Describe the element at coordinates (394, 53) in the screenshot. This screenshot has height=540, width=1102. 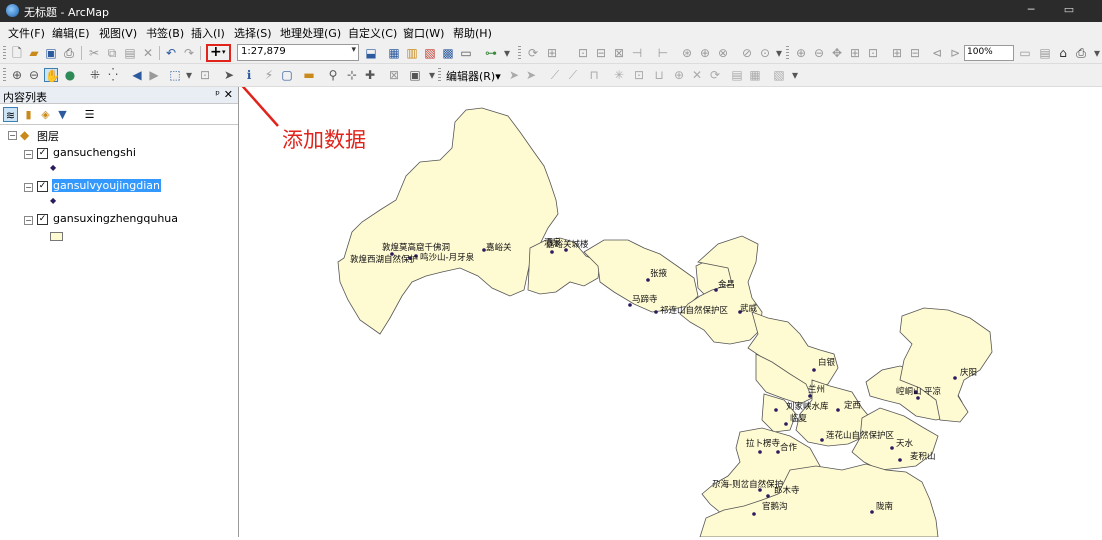
I see `table-of-contents-icon: ▦` at that location.